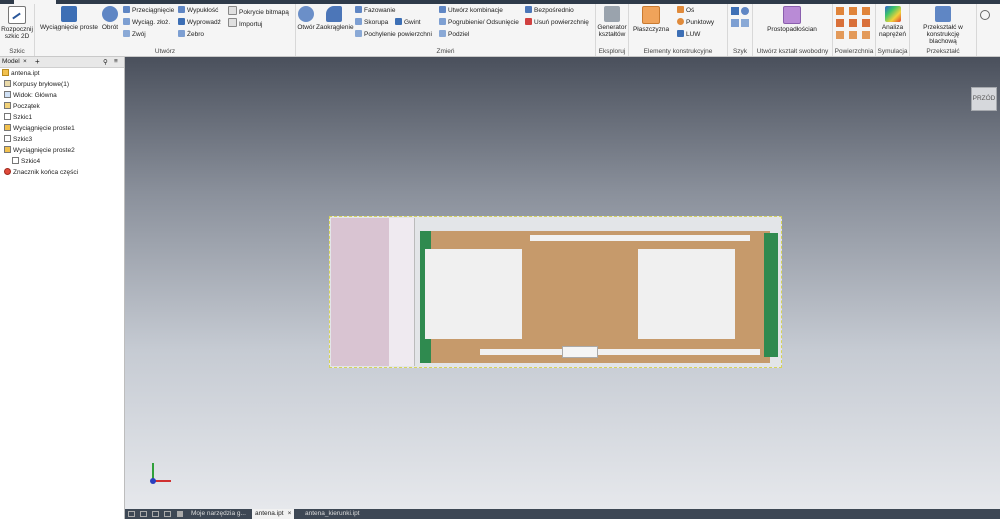  I want to click on patch-icon, so click(853, 11).